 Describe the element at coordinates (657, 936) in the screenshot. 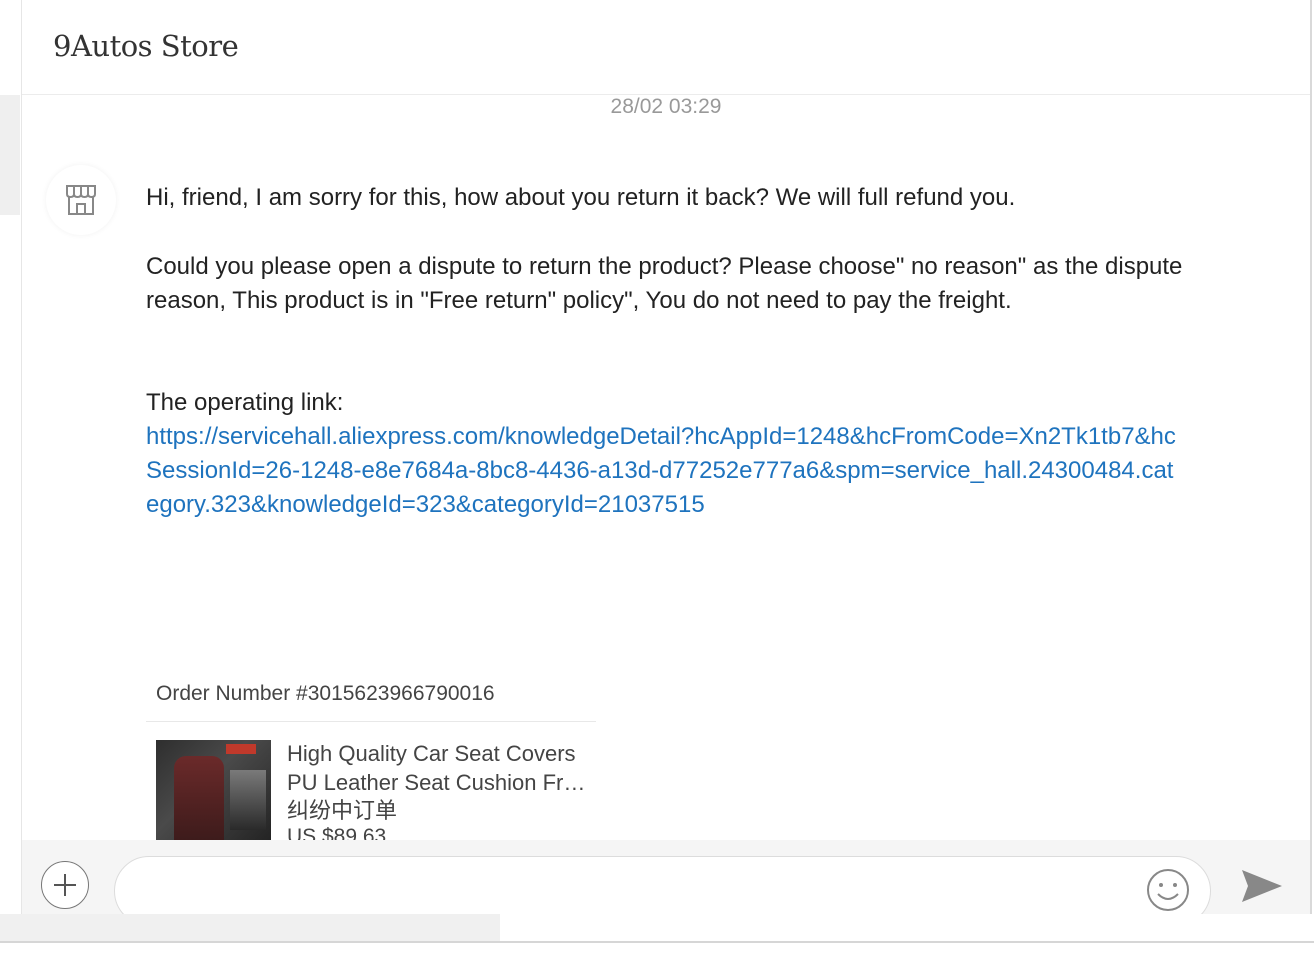

I see `window-bottom-edge` at that location.